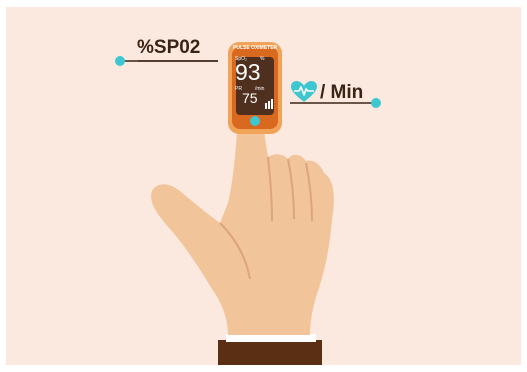  What do you see at coordinates (255, 48) in the screenshot?
I see `device-title: PULSE OXIMETER` at bounding box center [255, 48].